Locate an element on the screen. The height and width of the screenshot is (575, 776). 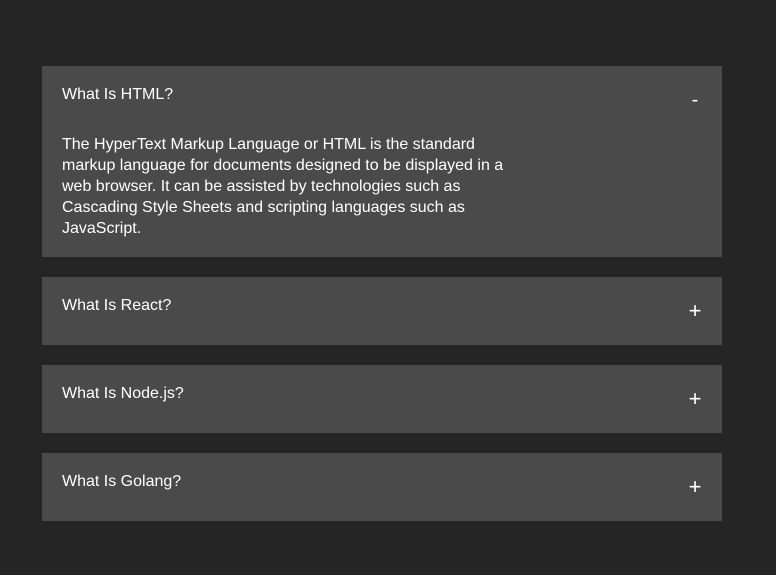
accordion-header-golang: What Is Golang? + is located at coordinates (382, 487).